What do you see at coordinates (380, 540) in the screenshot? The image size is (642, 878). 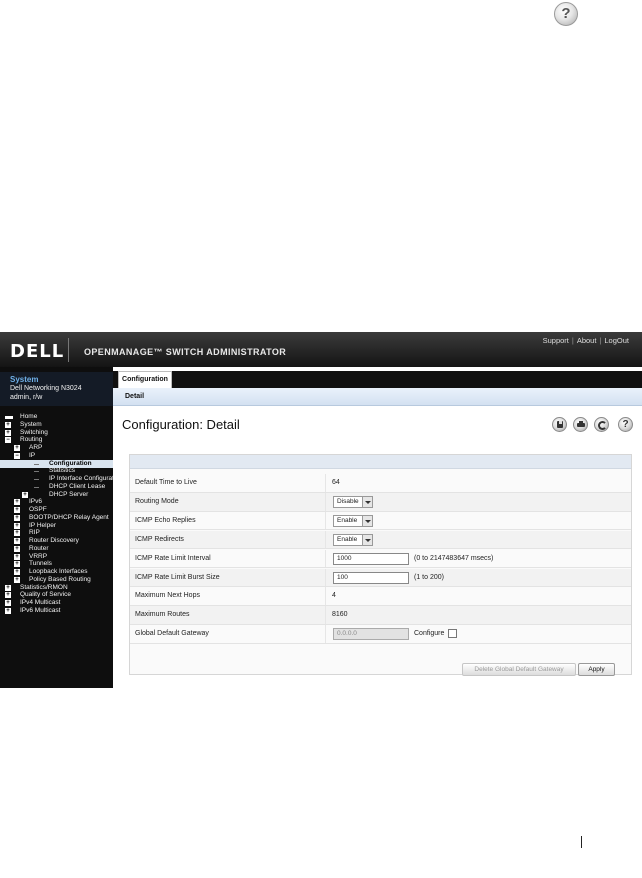 I see `form-row: ICMP Redirects Enable` at bounding box center [380, 540].